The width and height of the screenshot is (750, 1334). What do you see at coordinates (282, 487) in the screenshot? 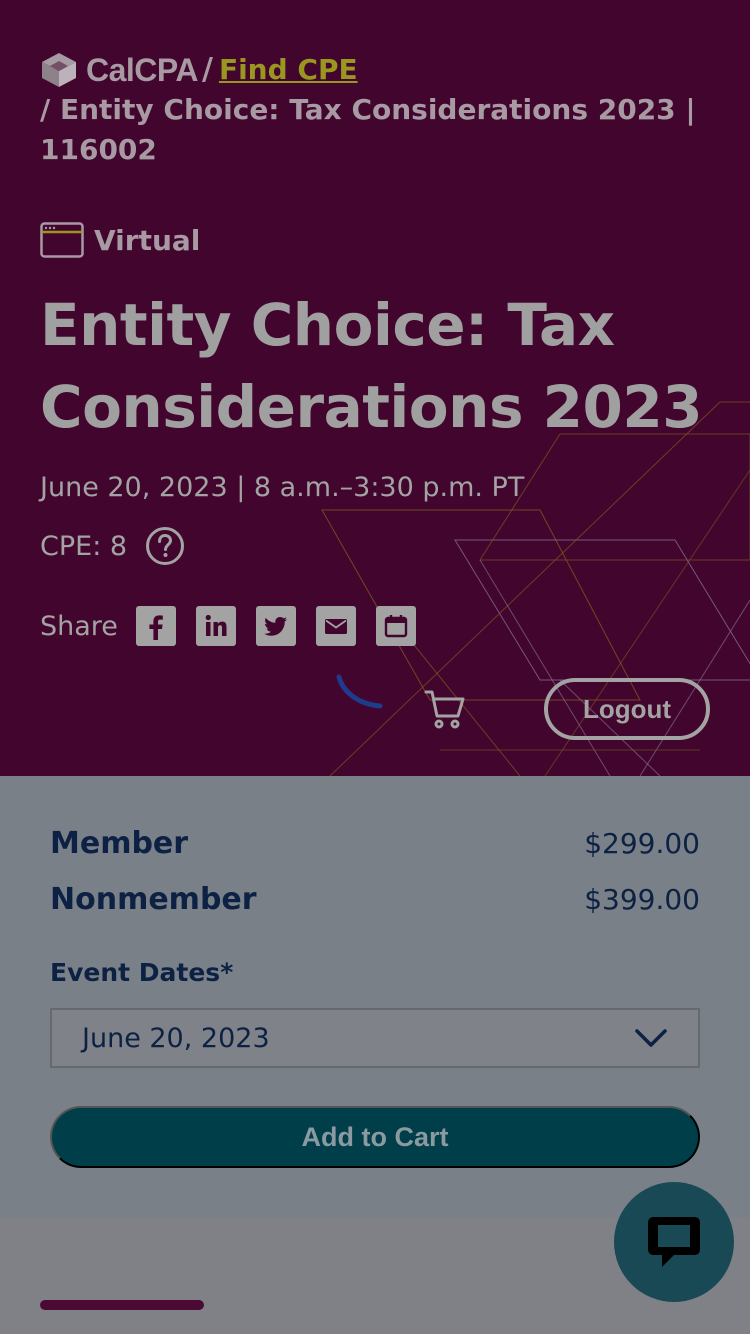
I see `event-date-time: June 20, 2023 | 8 a.m.–3:30 p.m. PT` at bounding box center [282, 487].